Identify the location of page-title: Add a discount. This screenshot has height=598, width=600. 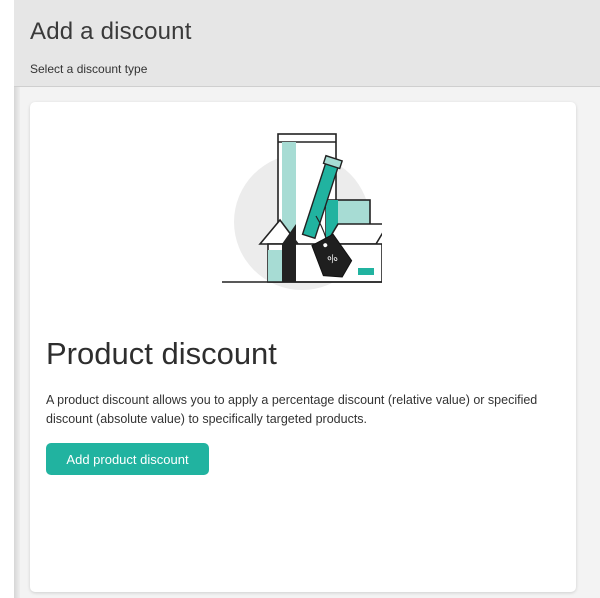
(111, 31).